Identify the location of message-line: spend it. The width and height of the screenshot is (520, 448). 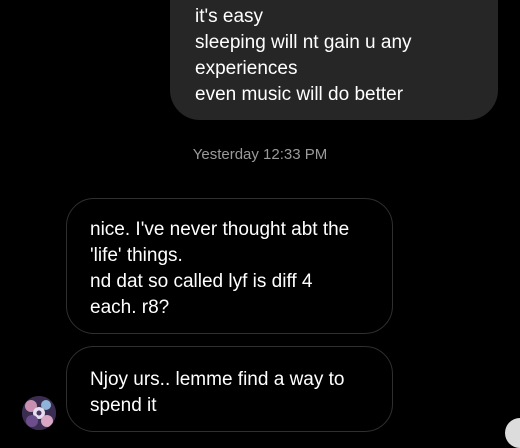
(123, 405).